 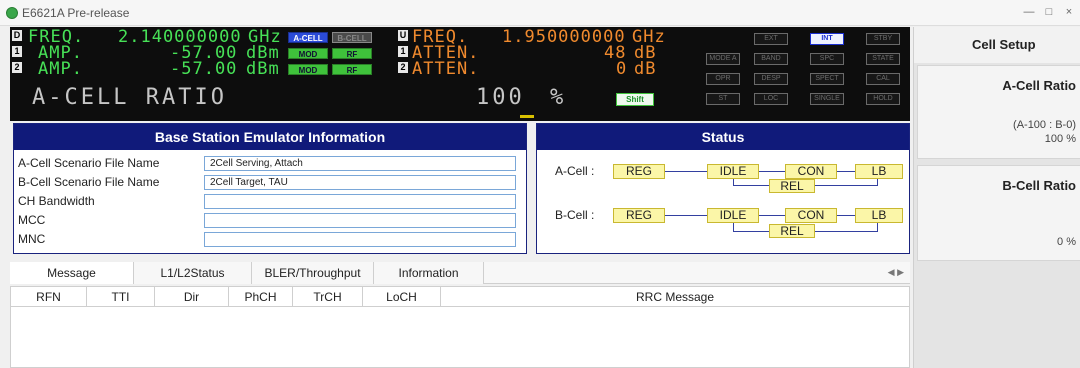 I want to click on acell-scenario-label: A-Cell Scenario File Name, so click(x=89, y=163).